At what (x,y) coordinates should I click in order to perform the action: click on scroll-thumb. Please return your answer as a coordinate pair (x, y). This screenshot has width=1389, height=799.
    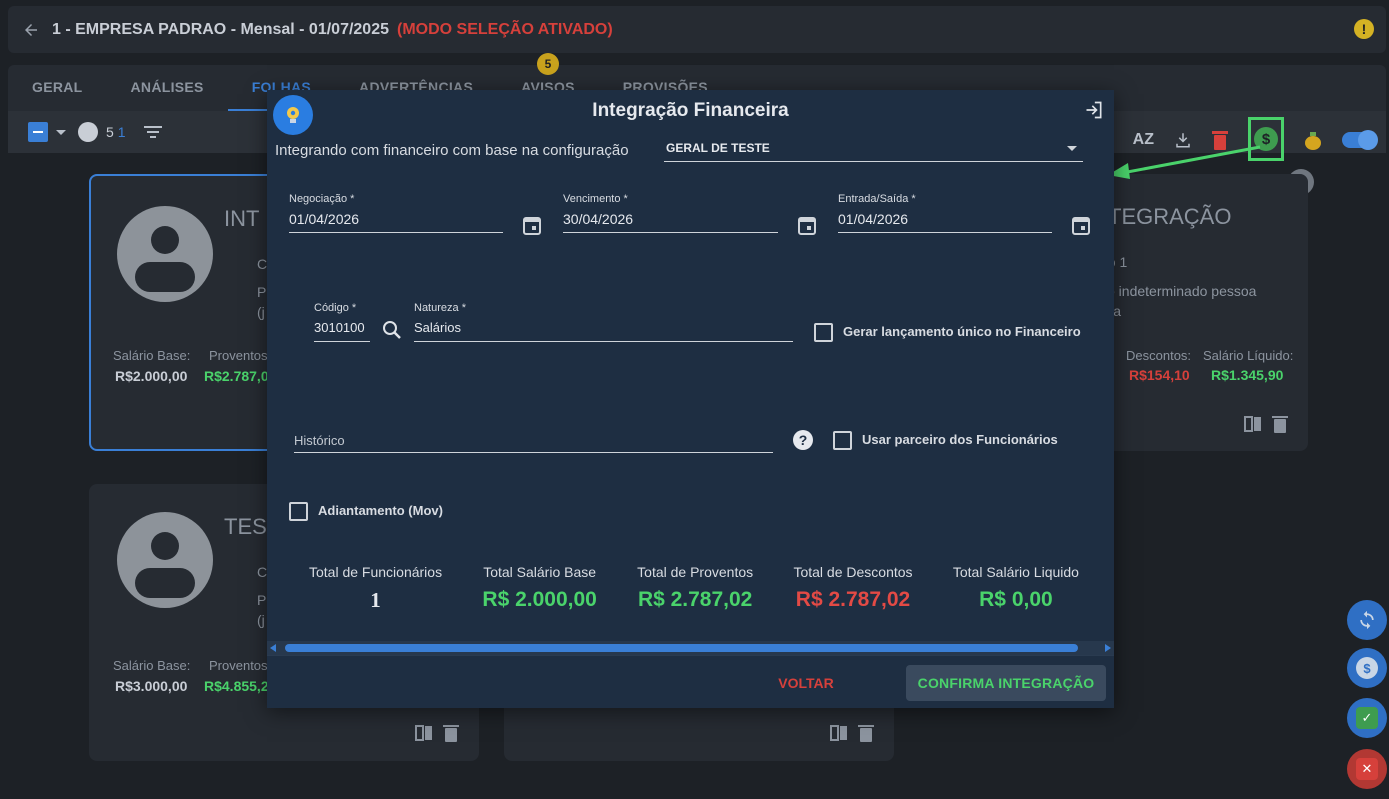
    Looking at the image, I should click on (681, 648).